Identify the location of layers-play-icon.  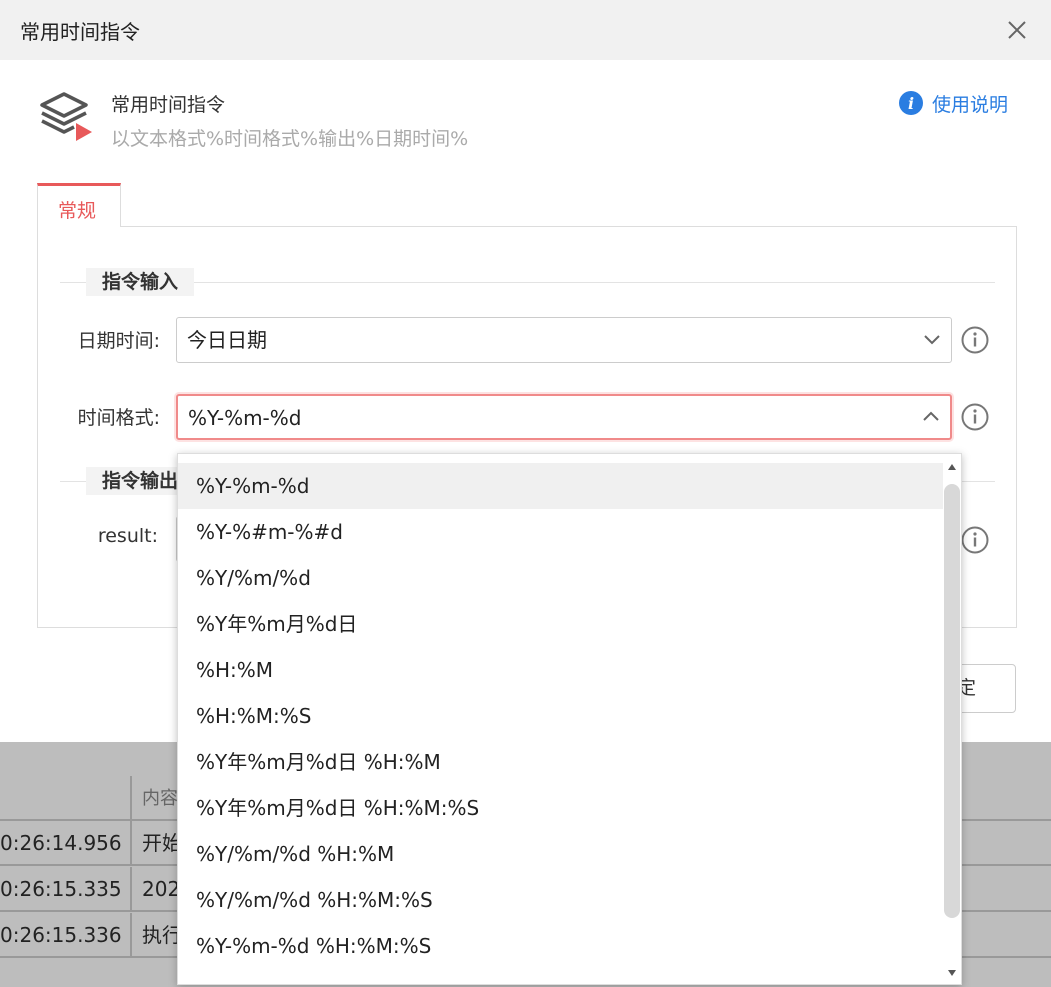
(66, 116).